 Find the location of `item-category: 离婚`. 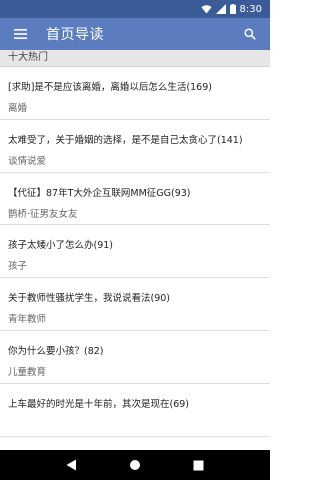

item-category: 离婚 is located at coordinates (18, 108).